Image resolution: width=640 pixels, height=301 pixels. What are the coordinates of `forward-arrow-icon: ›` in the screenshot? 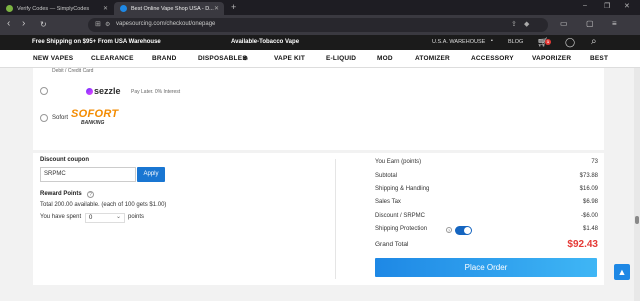 It's located at (23, 23).